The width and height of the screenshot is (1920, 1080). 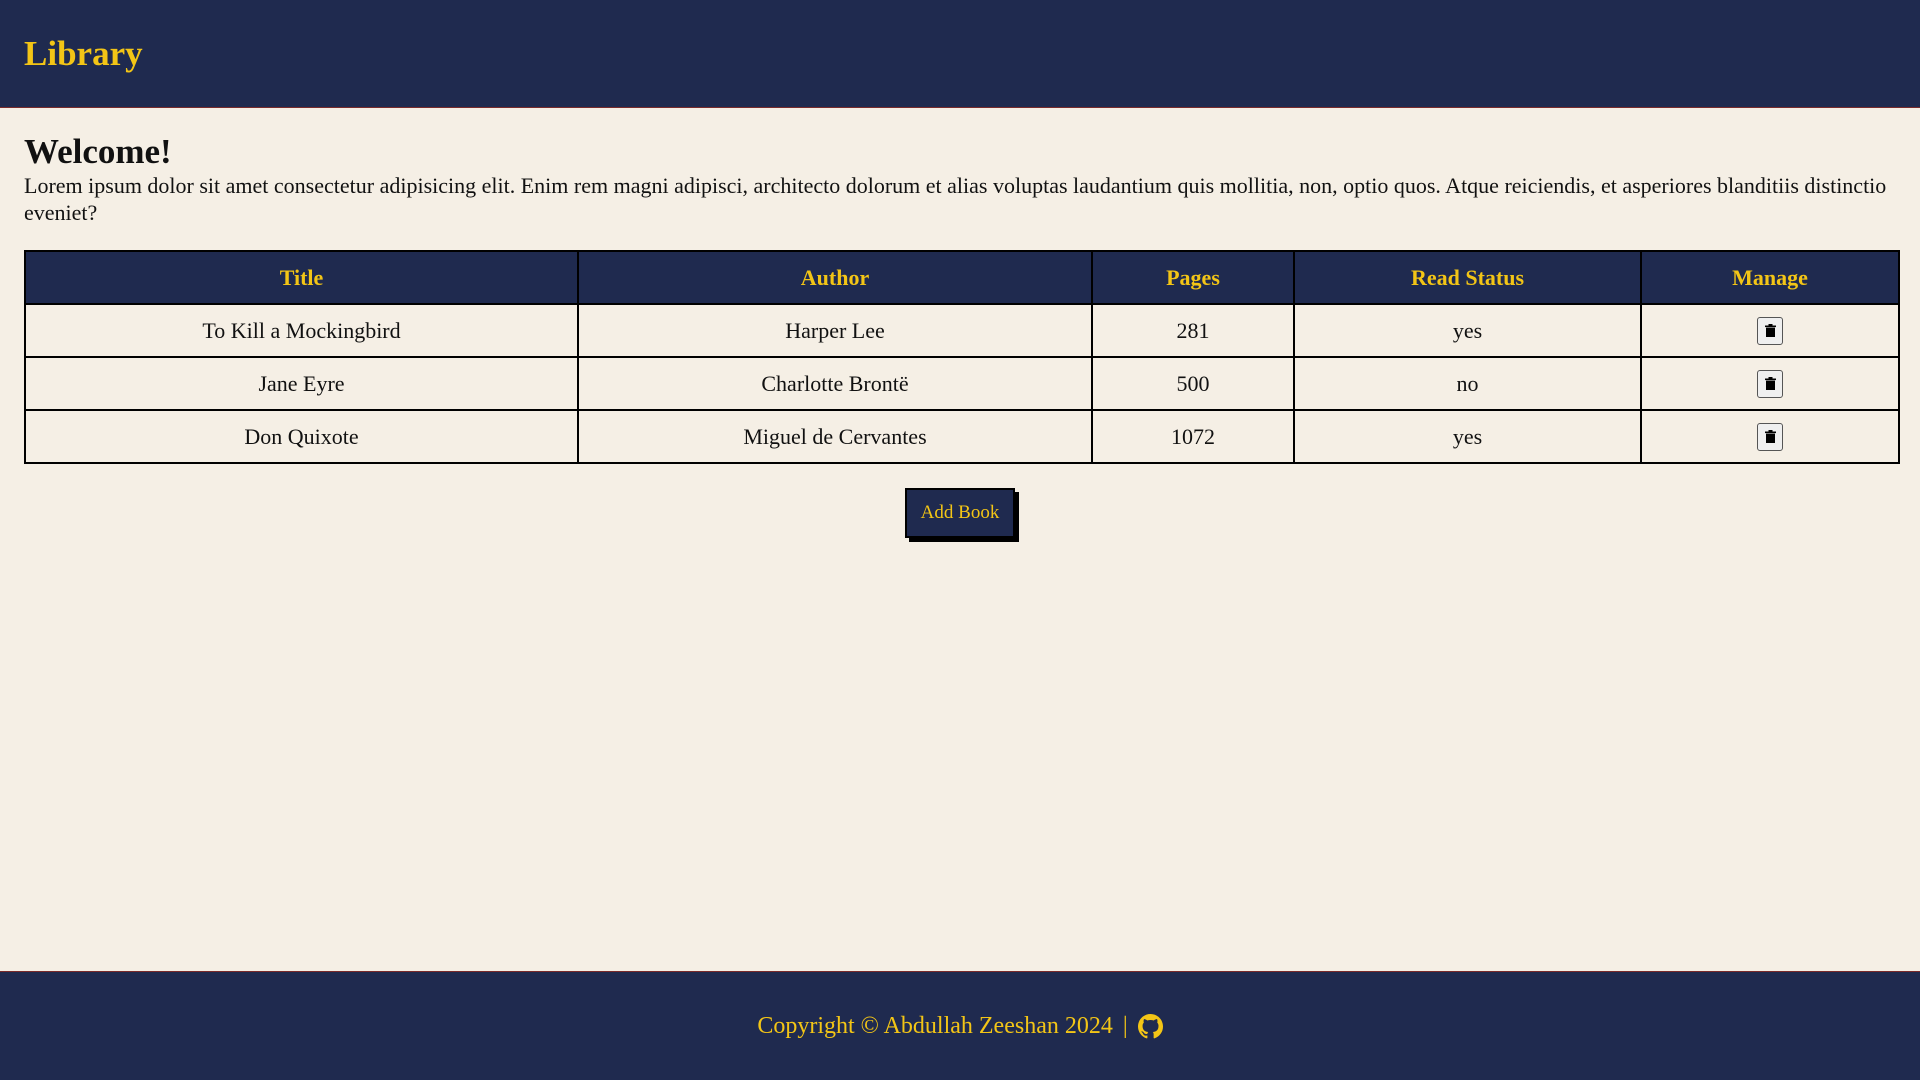 I want to click on header-author: Author, so click(x=835, y=277).